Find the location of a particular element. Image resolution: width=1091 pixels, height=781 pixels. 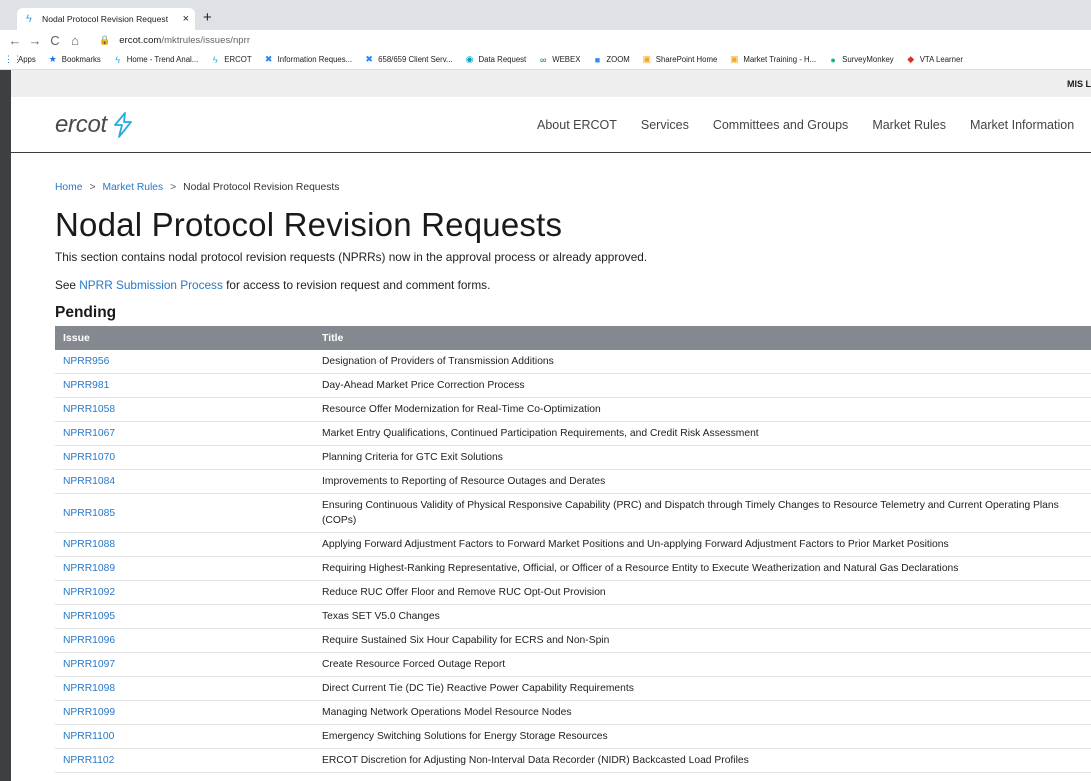

logo-text: ercot is located at coordinates (81, 124).